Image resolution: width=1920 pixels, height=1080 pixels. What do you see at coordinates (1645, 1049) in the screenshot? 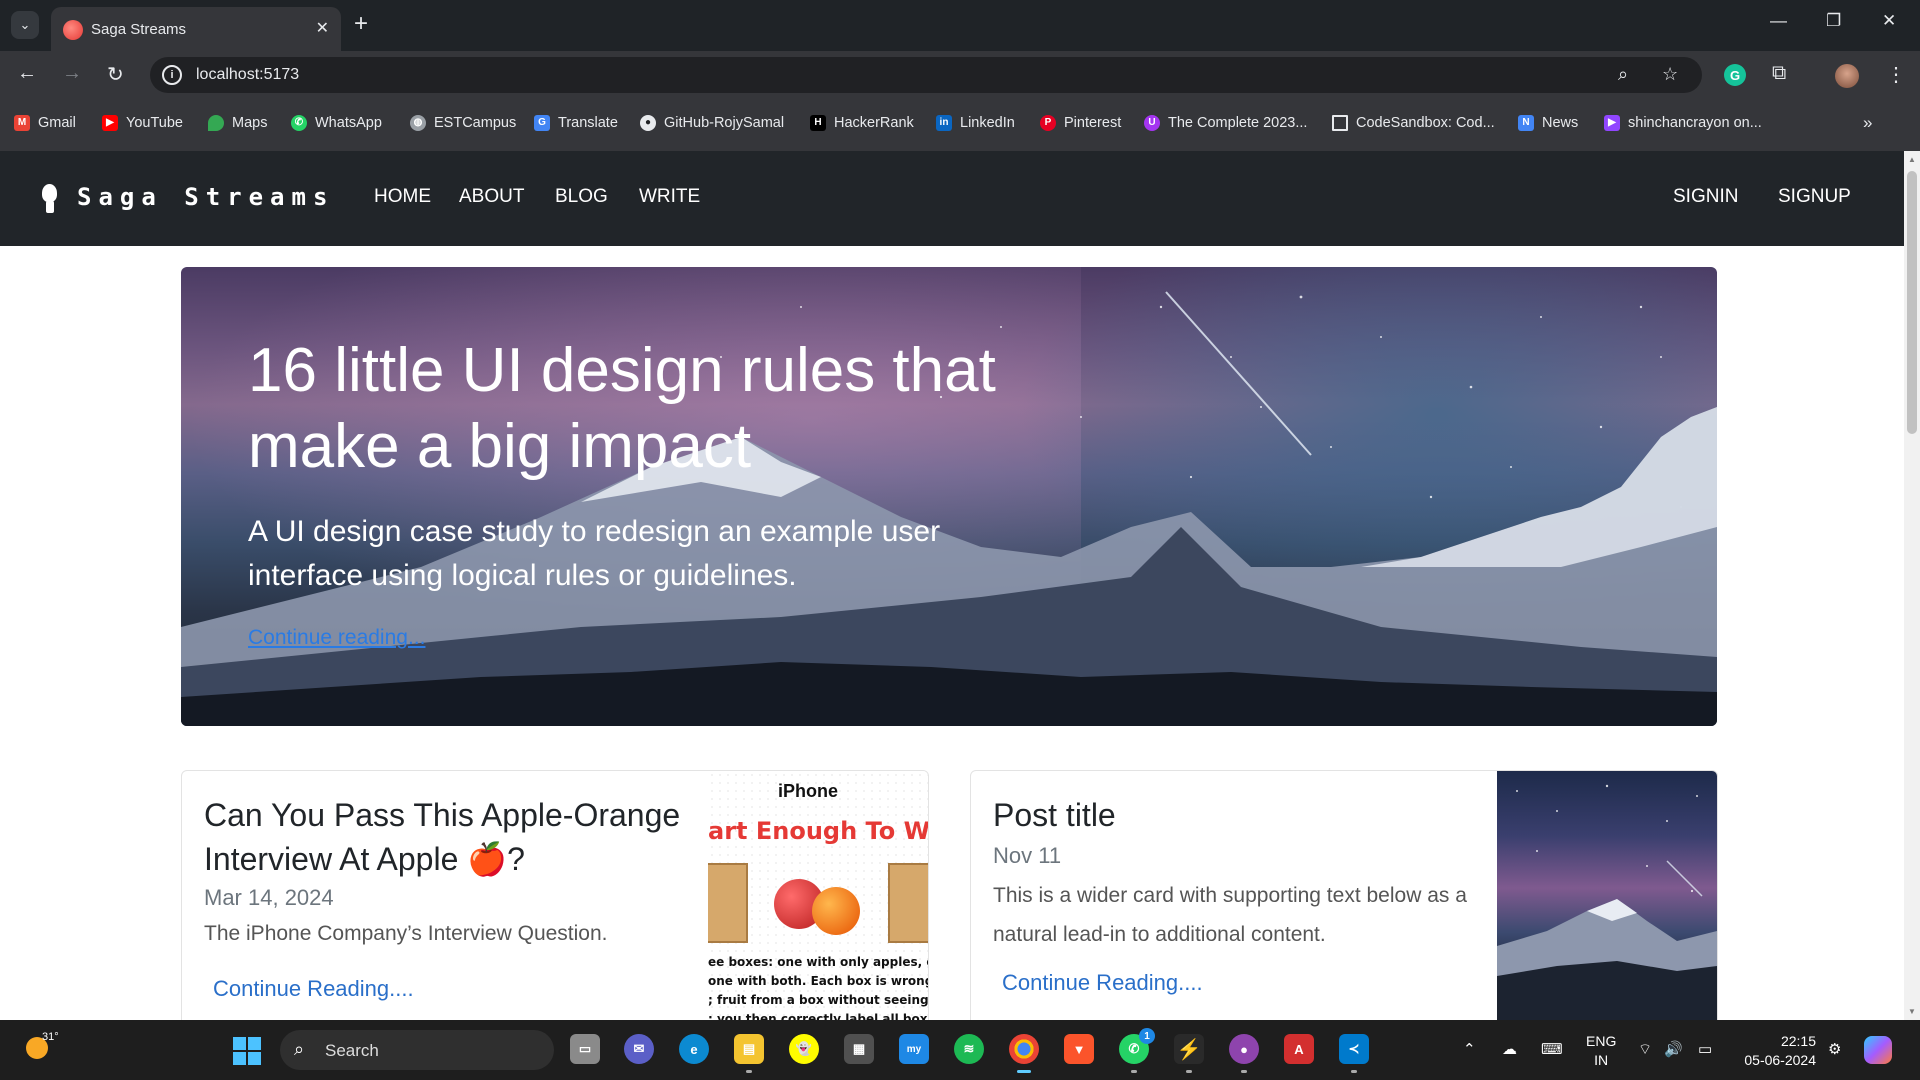
I see `wifi-icon: ⌔` at bounding box center [1645, 1049].